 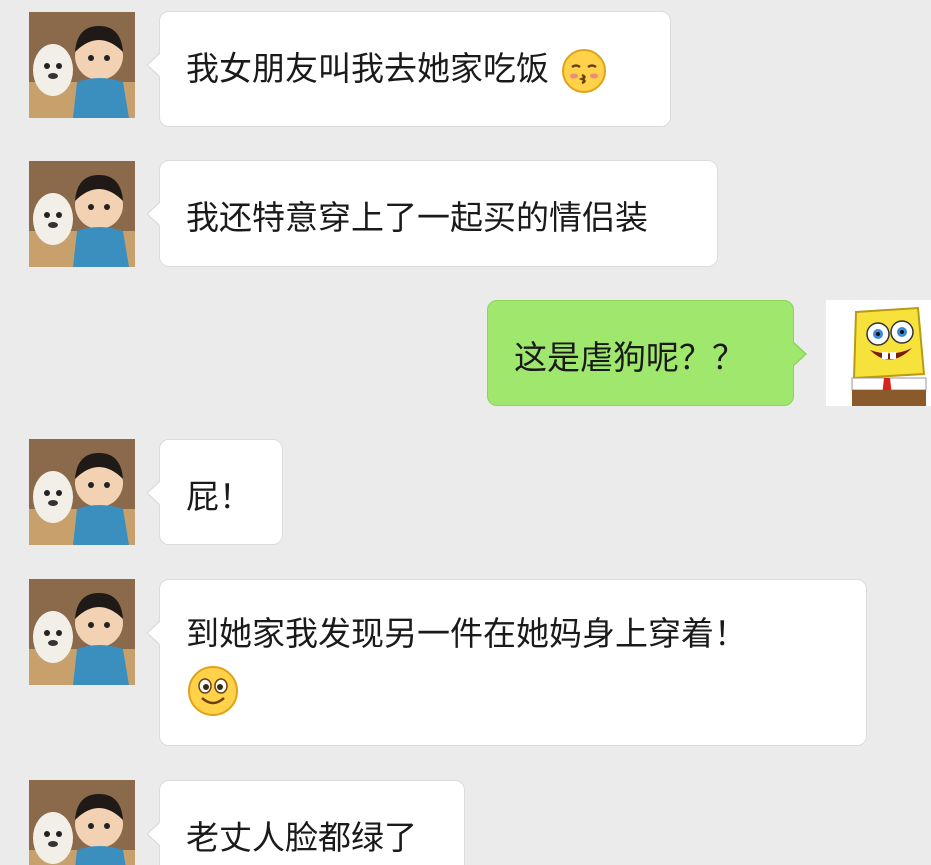 What do you see at coordinates (219, 496) in the screenshot?
I see `message-text: 屁！` at bounding box center [219, 496].